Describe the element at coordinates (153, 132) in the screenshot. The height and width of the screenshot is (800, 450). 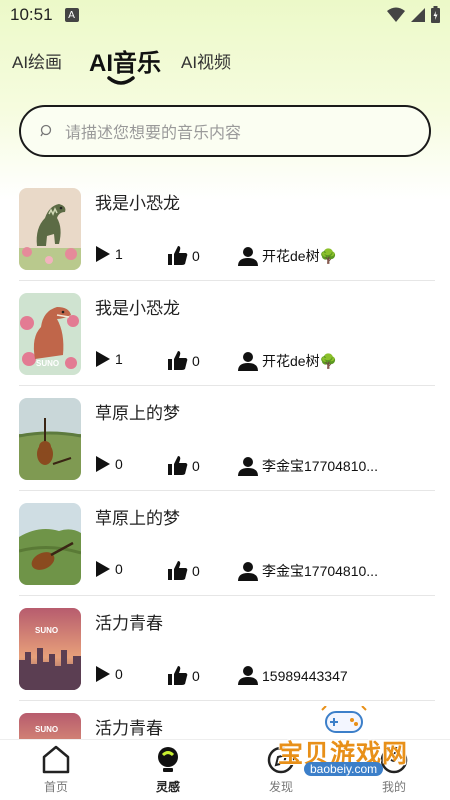
I see `search-placeholder: 请描述您想要的音乐内容` at that location.